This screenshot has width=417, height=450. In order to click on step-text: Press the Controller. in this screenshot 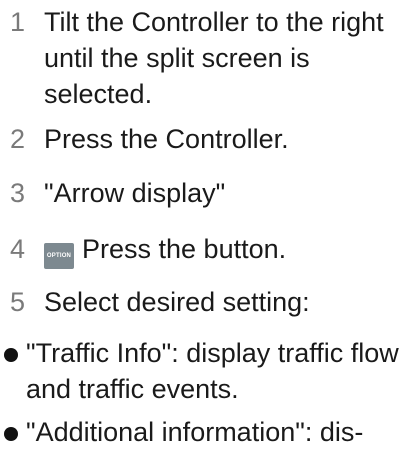, I will do `click(166, 139)`.